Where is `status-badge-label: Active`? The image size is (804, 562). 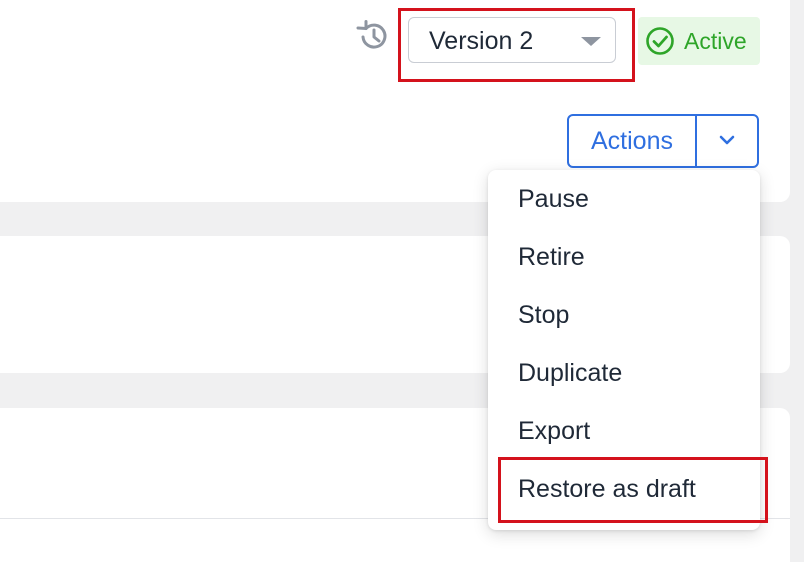
status-badge-label: Active is located at coordinates (715, 41).